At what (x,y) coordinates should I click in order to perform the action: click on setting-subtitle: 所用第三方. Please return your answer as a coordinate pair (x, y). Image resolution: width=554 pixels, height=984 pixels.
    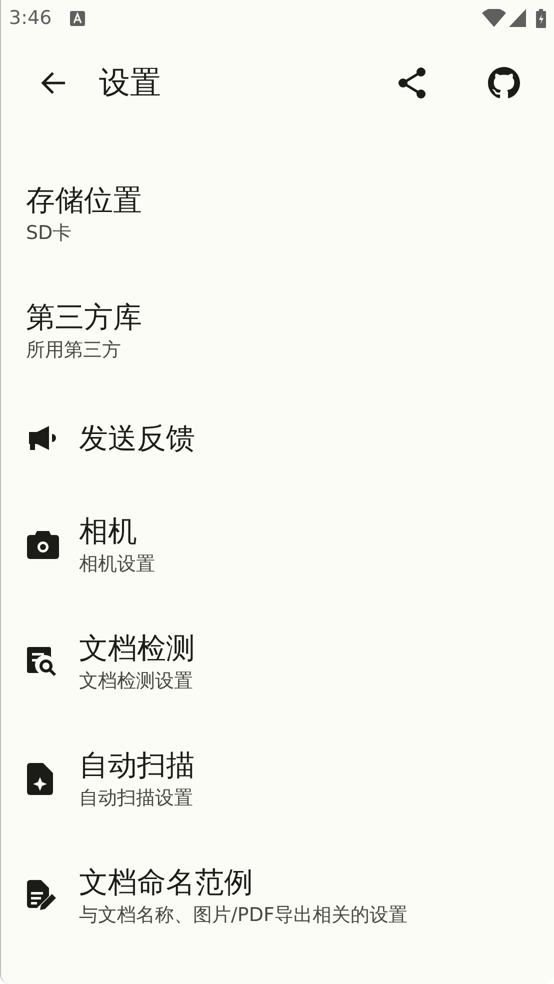
    Looking at the image, I should click on (74, 350).